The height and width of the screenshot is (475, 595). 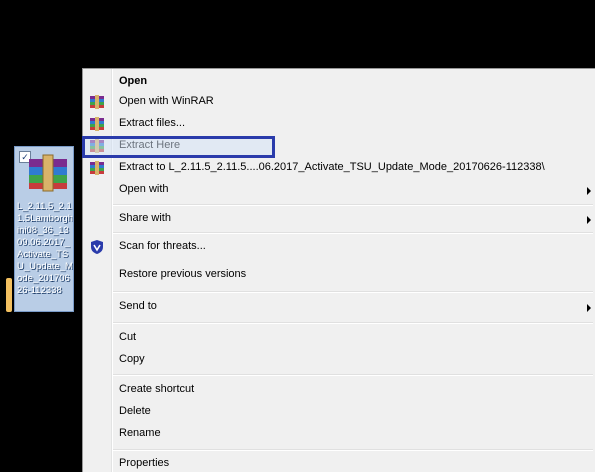 What do you see at coordinates (340, 275) in the screenshot?
I see `menu-item-restore-previous-versions: Restore previous versions` at bounding box center [340, 275].